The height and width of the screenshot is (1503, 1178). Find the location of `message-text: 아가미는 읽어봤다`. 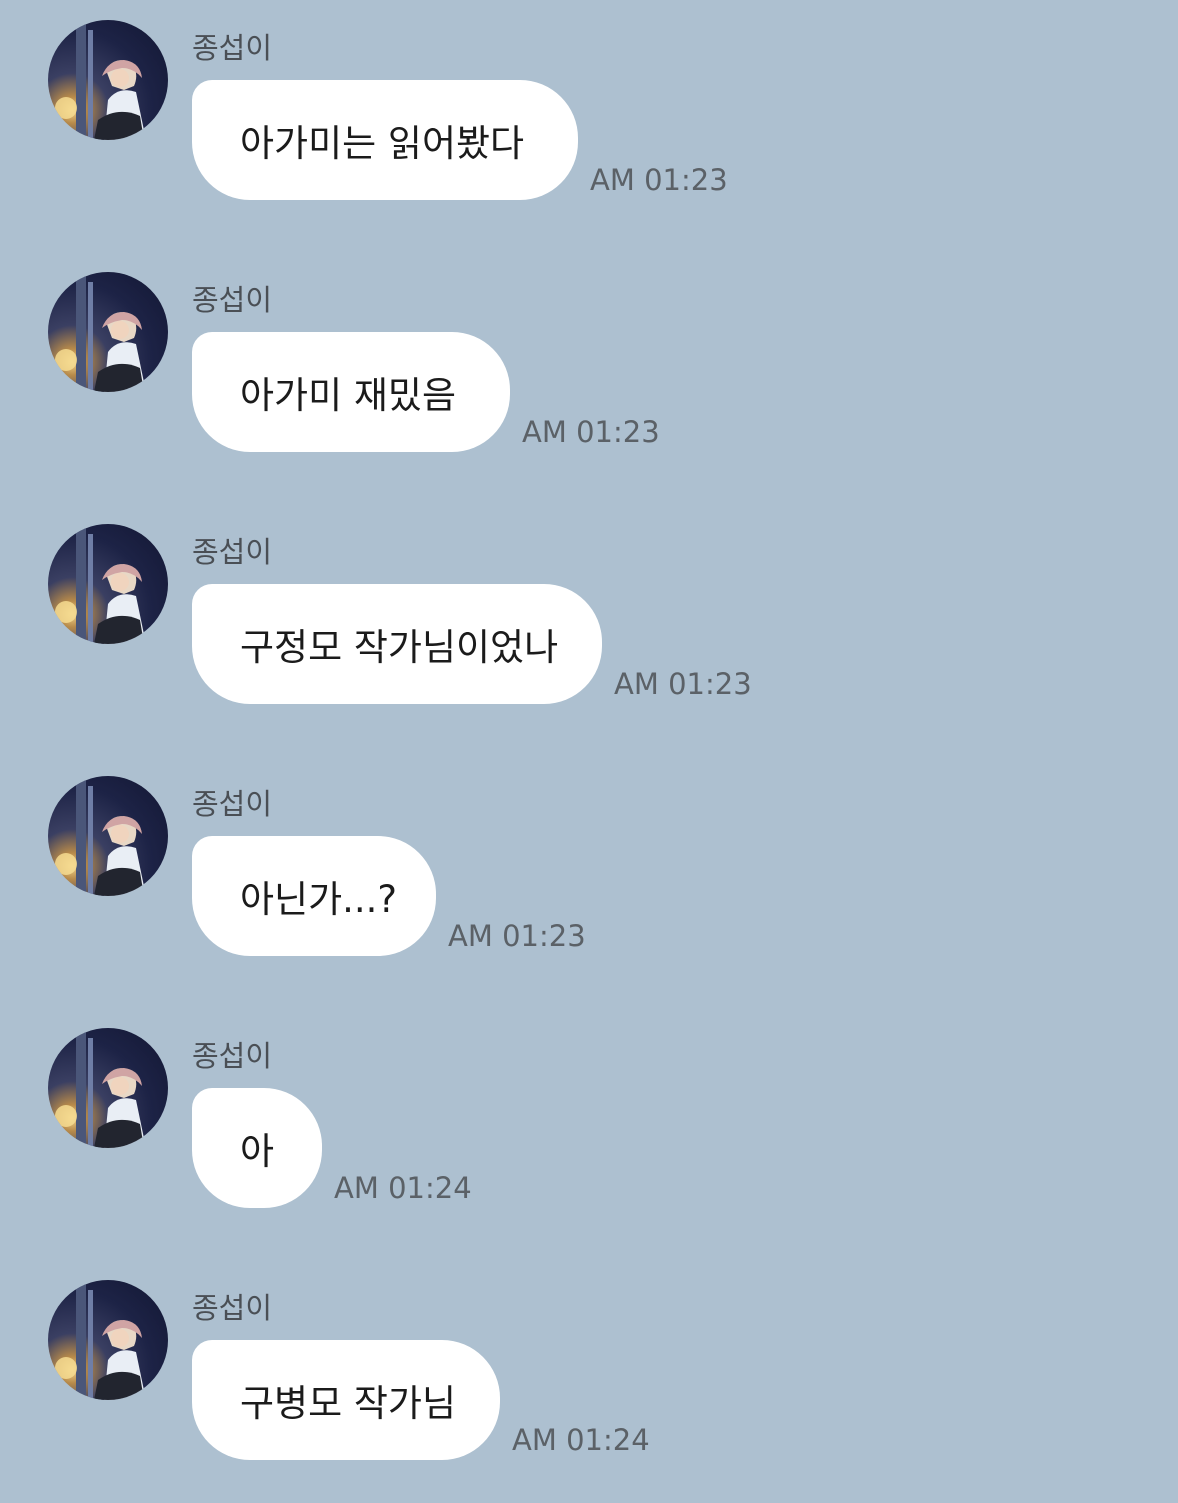

message-text: 아가미는 읽어봤다 is located at coordinates (382, 143).